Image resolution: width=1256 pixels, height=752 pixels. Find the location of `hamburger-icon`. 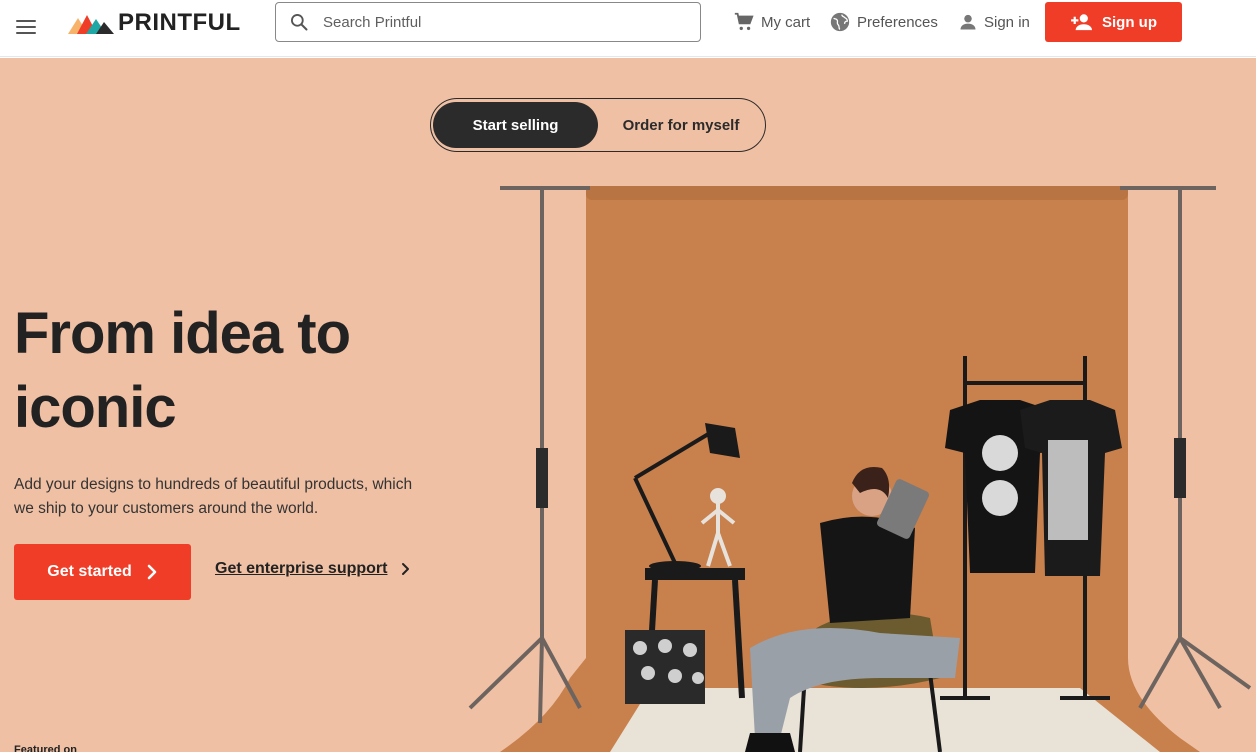

hamburger-icon is located at coordinates (26, 27).